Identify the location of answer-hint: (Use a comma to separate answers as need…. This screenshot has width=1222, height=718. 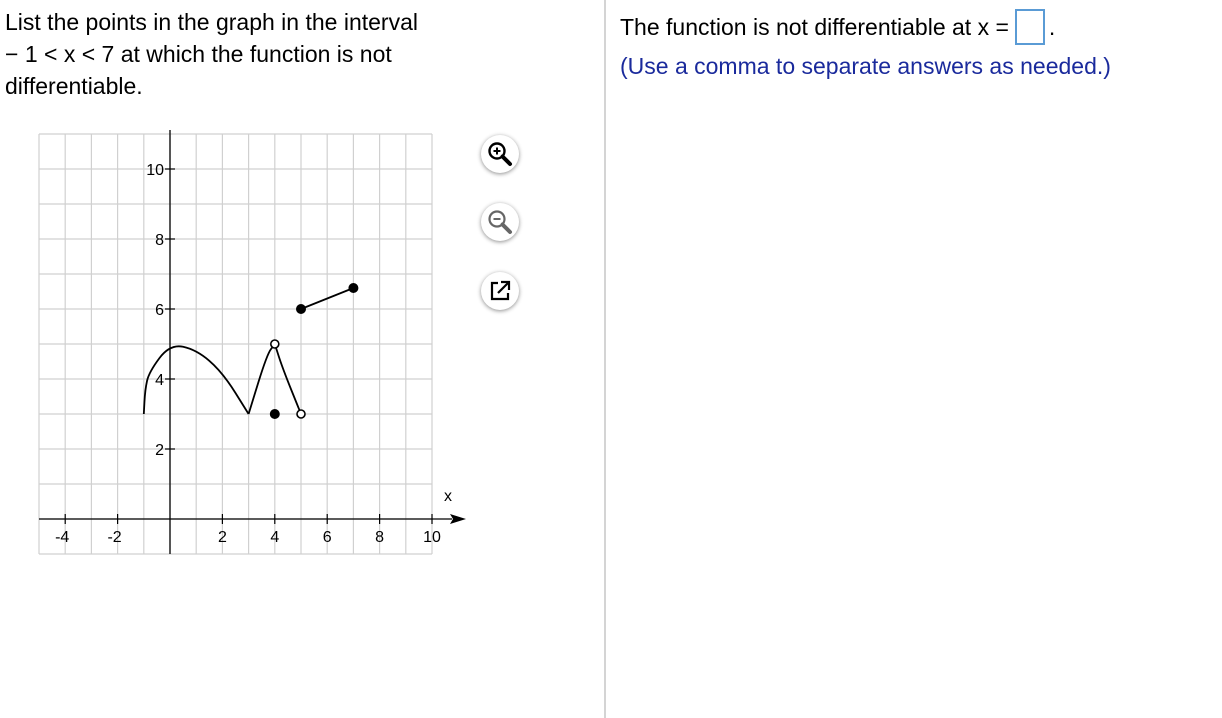
(865, 66).